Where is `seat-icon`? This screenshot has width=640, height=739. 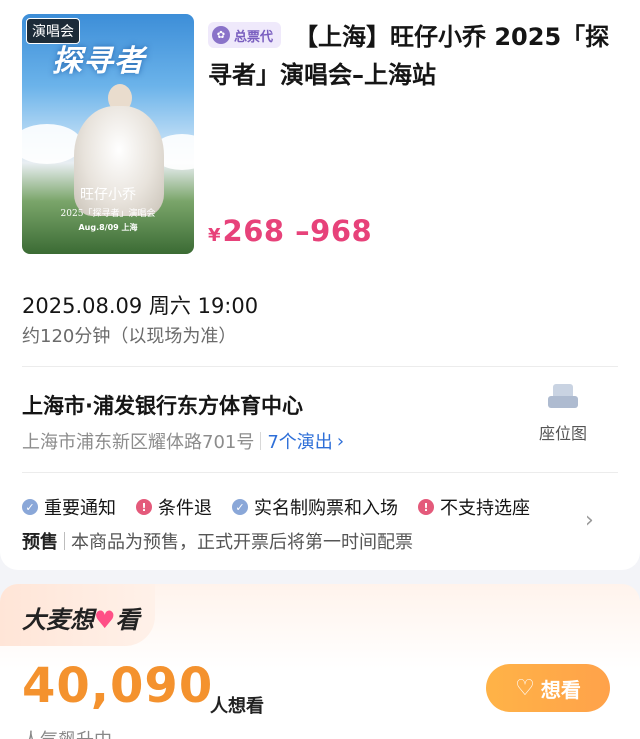 seat-icon is located at coordinates (563, 398).